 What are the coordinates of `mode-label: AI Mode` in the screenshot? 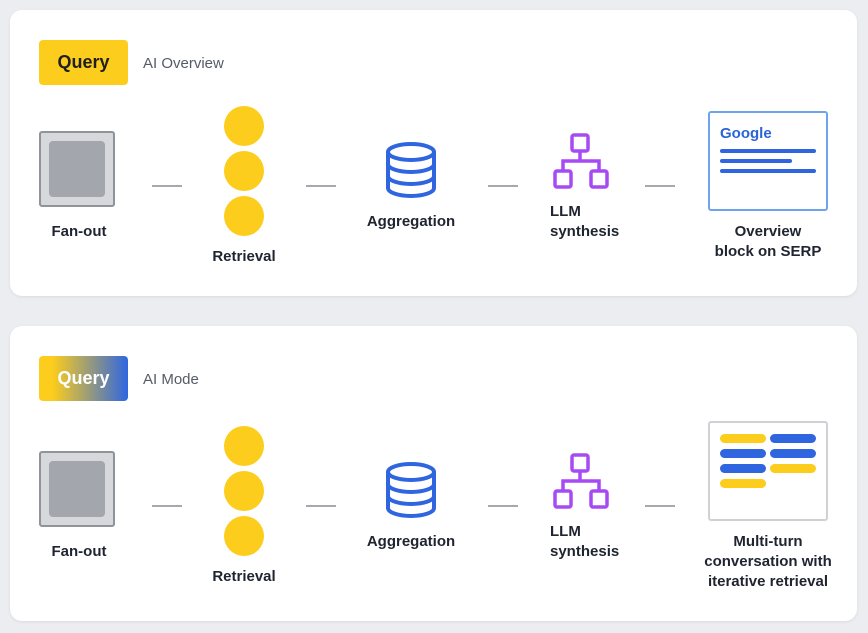 It's located at (171, 379).